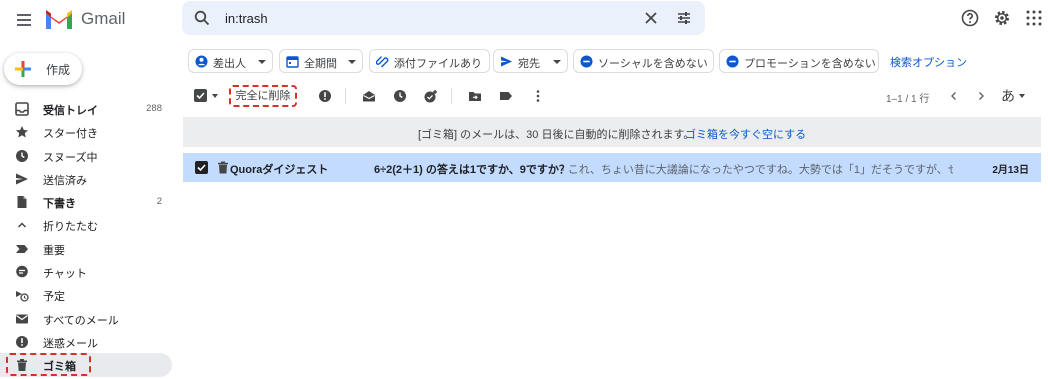  I want to click on person-icon, so click(201, 61).